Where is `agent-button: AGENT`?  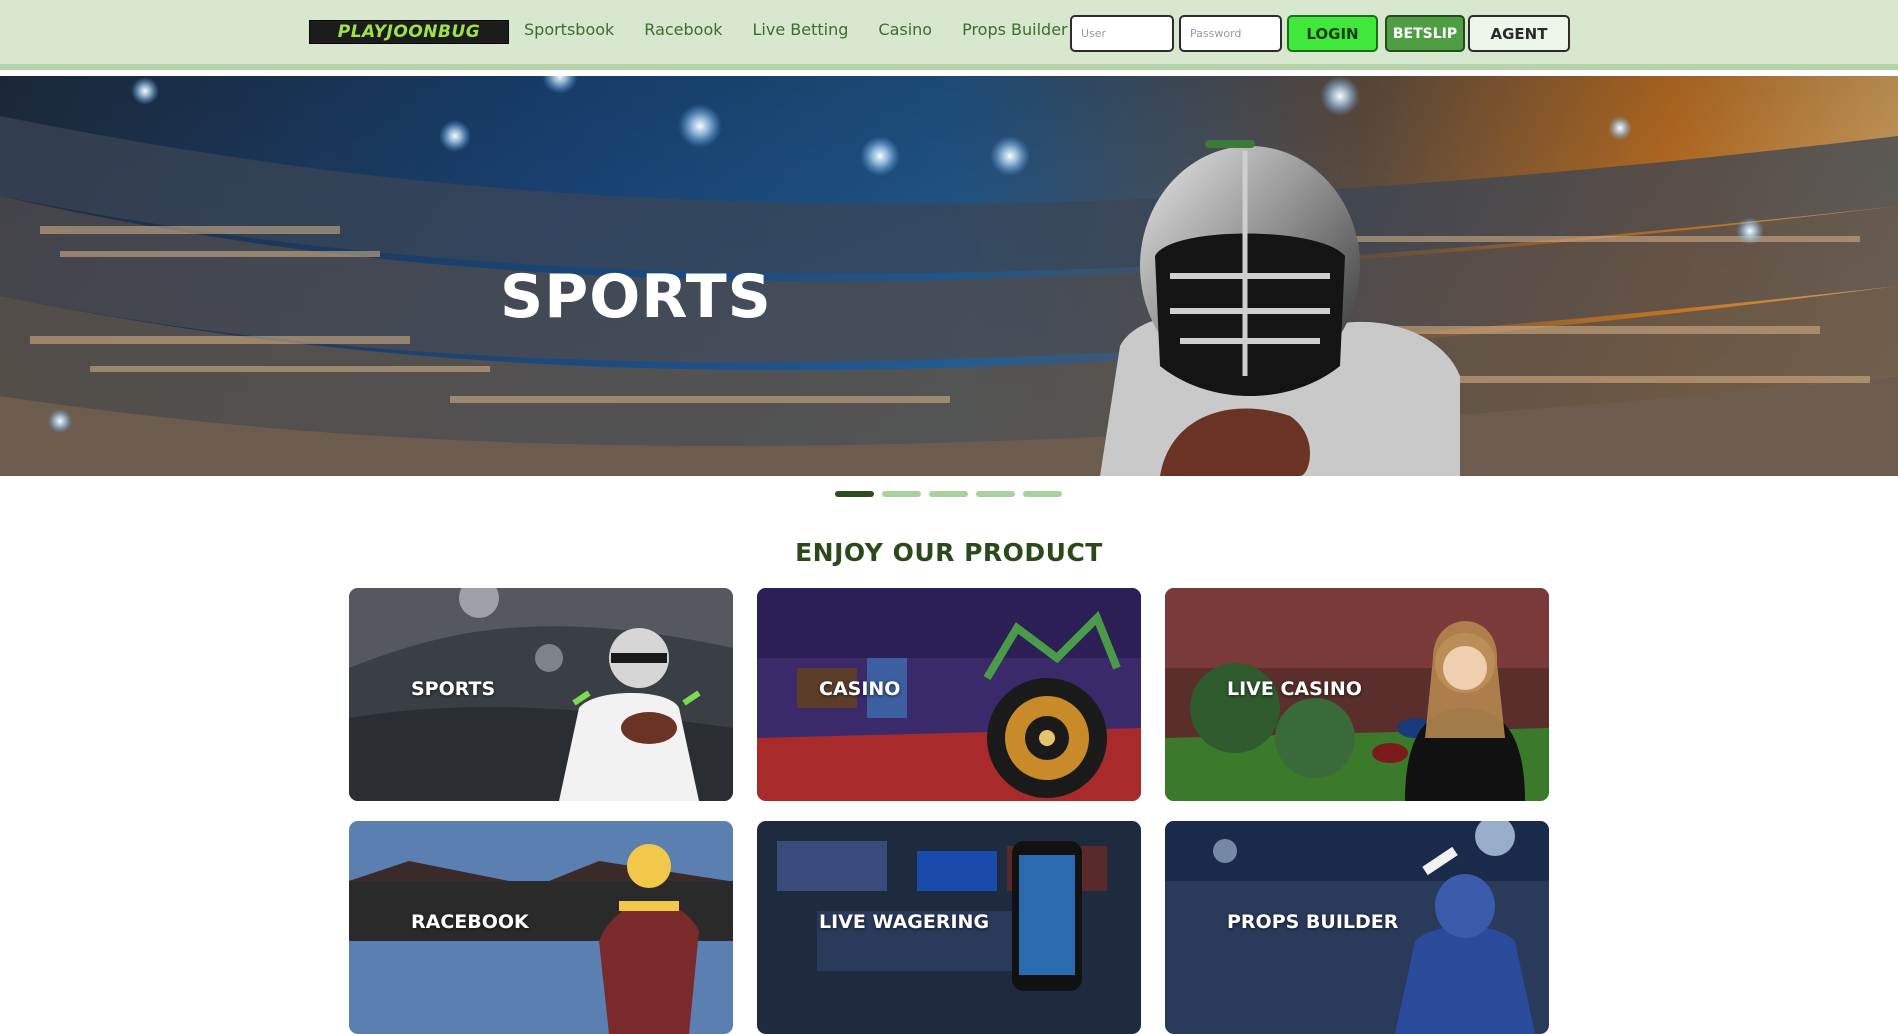
agent-button: AGENT is located at coordinates (1519, 33).